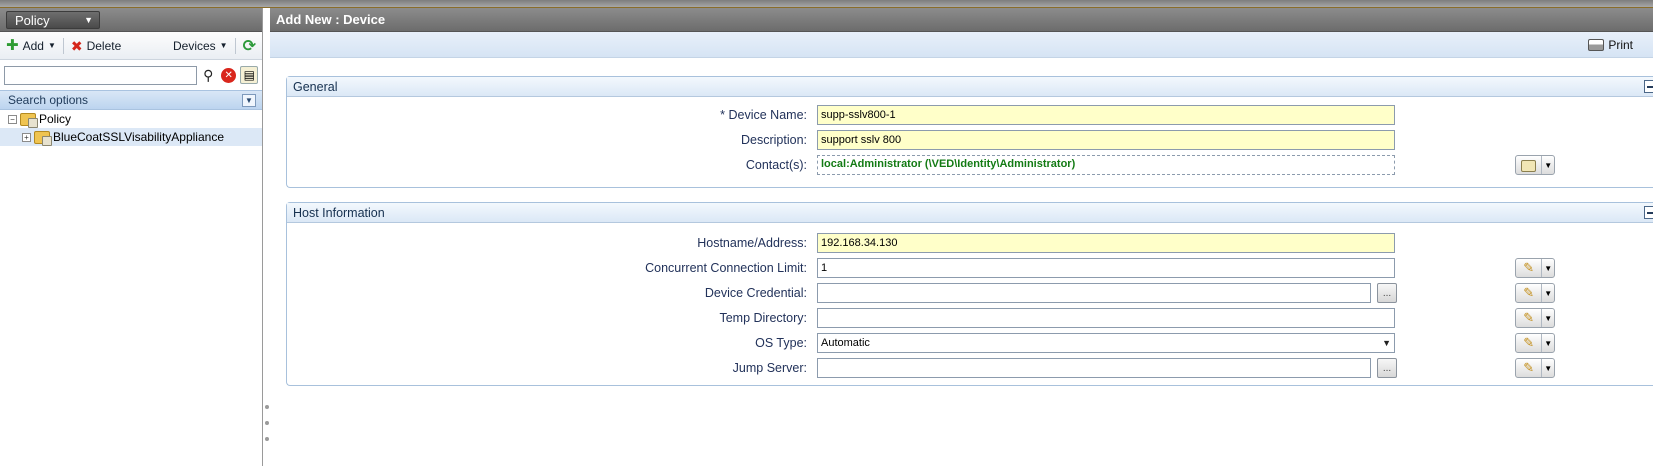 The height and width of the screenshot is (466, 1653). I want to click on description-label: Description:, so click(774, 140).